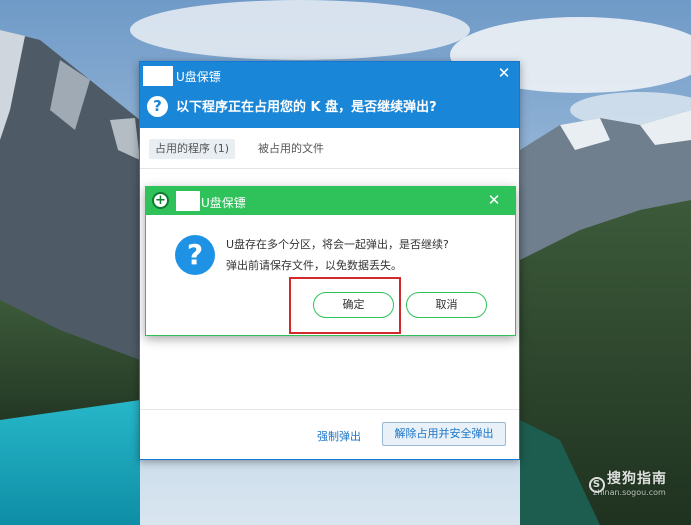 The image size is (691, 525). I want to click on safe-eject-button: 解除占用并安全弹出, so click(444, 434).